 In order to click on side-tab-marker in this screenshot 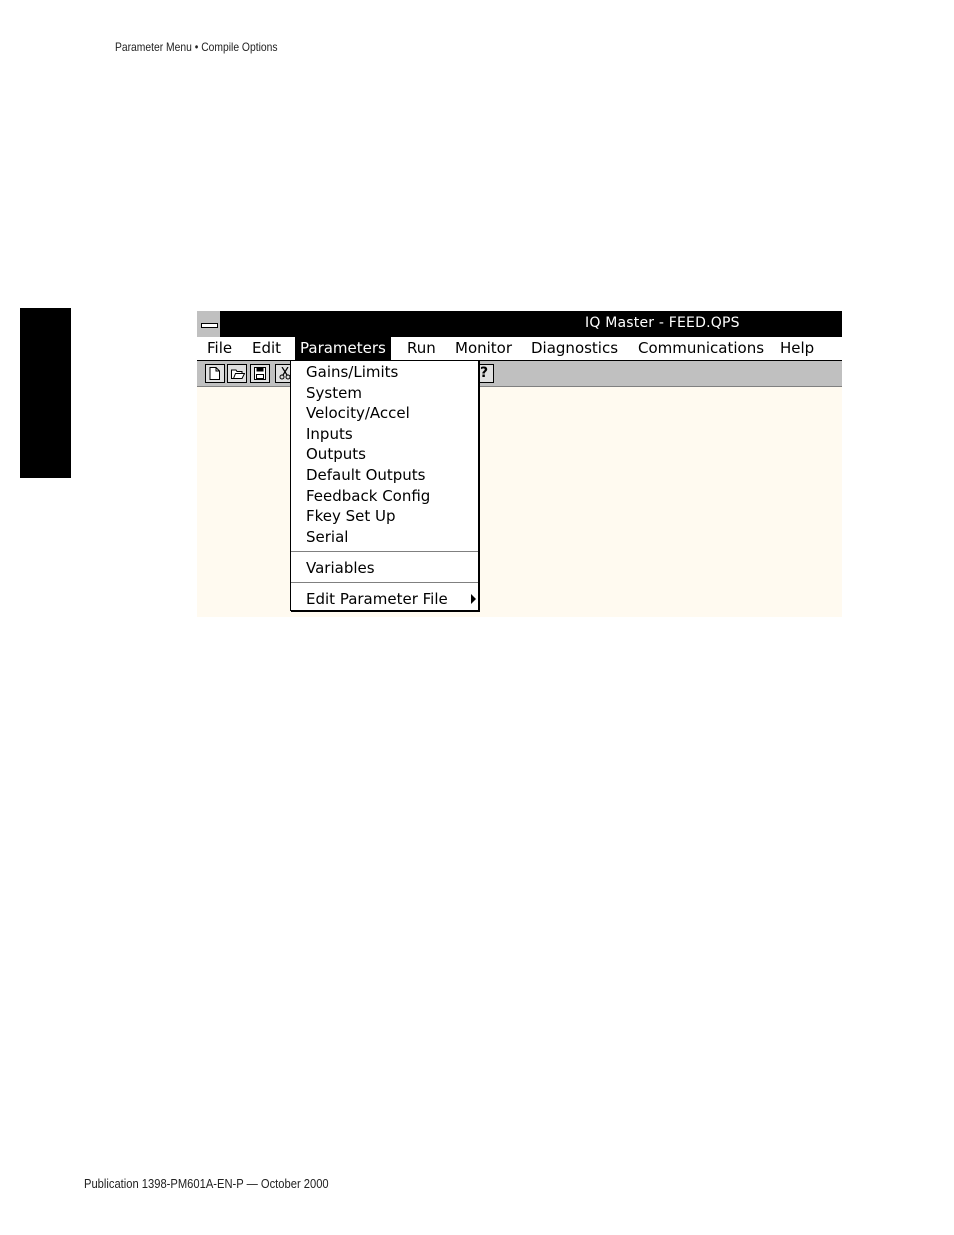, I will do `click(45, 393)`.